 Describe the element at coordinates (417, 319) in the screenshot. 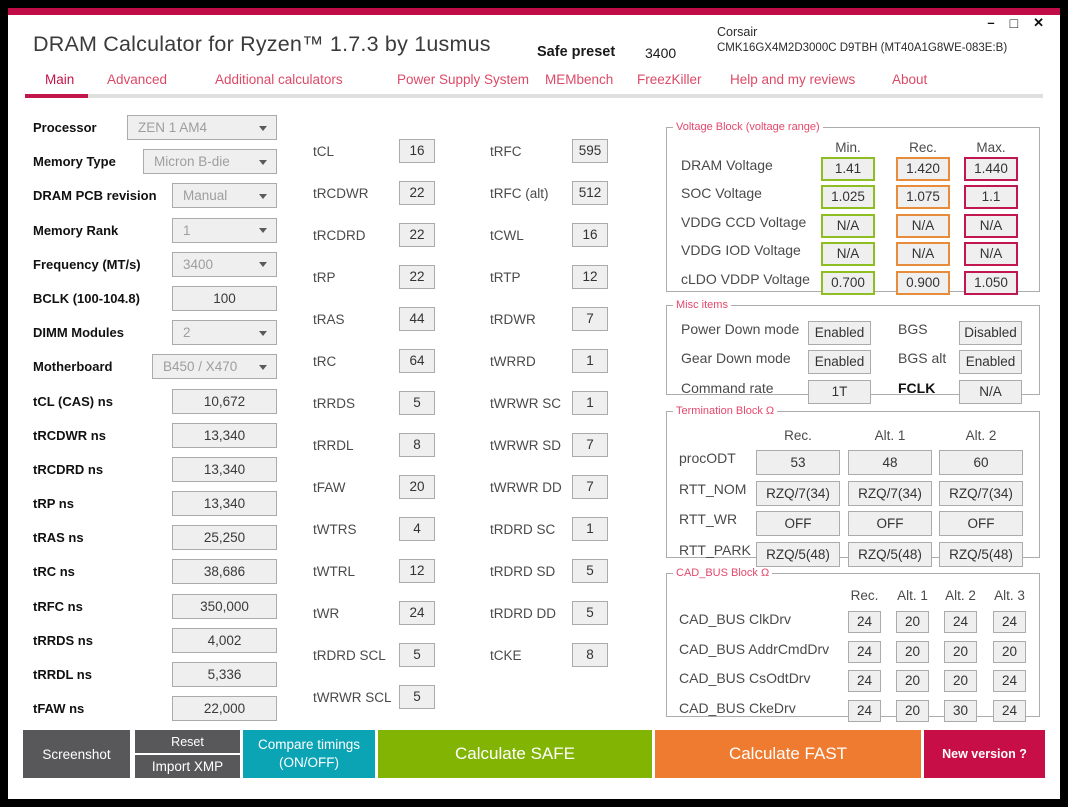

I see `tras-input: 44` at that location.